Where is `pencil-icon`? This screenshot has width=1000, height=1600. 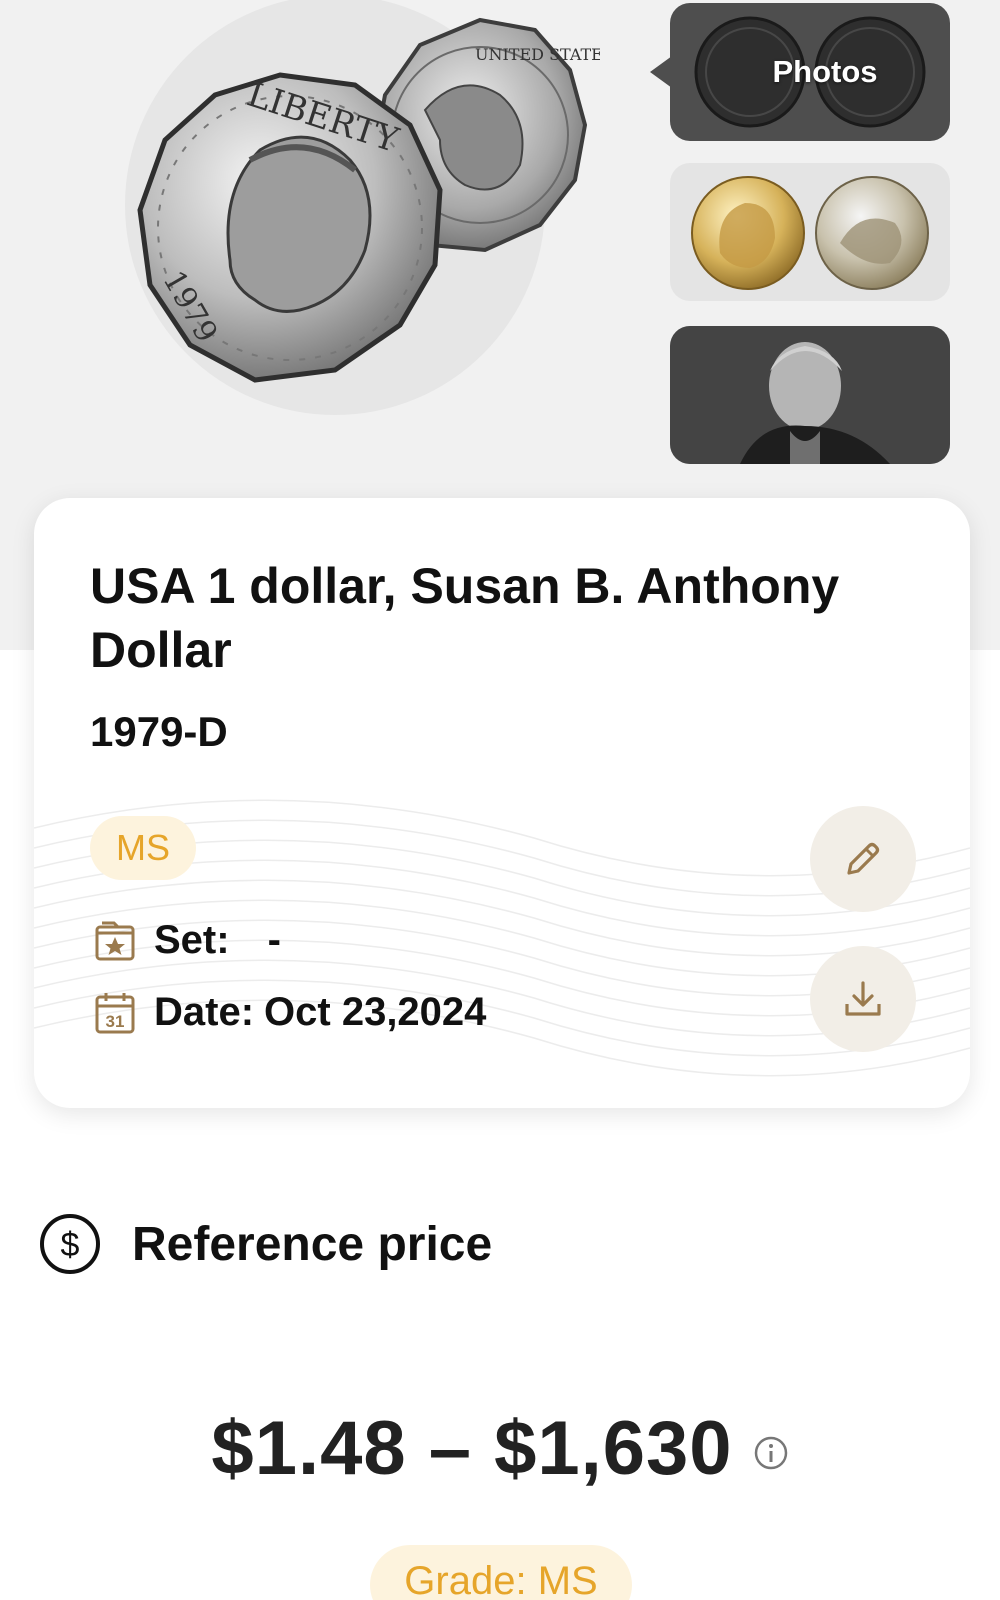
pencil-icon is located at coordinates (863, 858).